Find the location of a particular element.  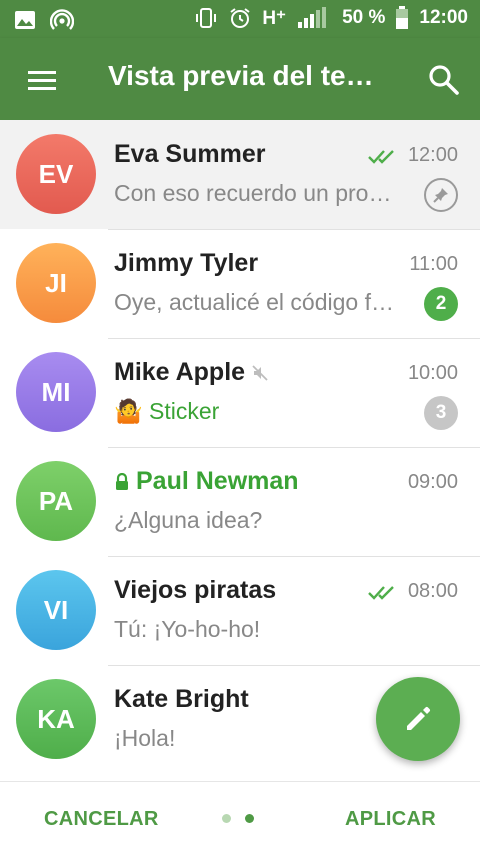

pencil-icon is located at coordinates (419, 718).